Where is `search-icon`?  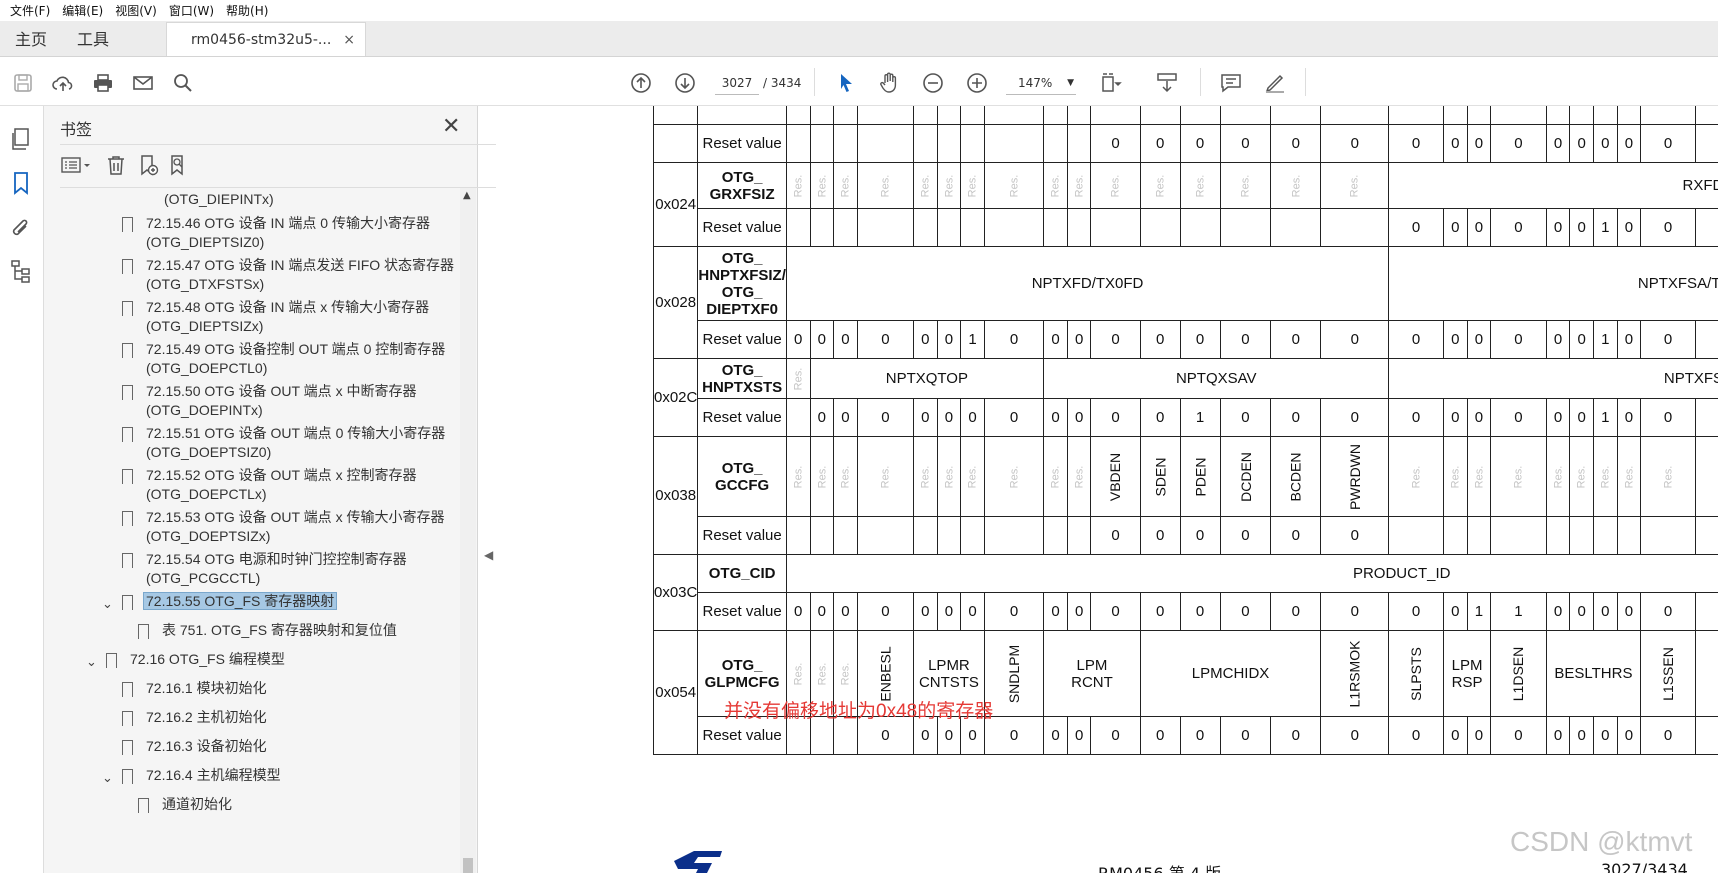 search-icon is located at coordinates (183, 83).